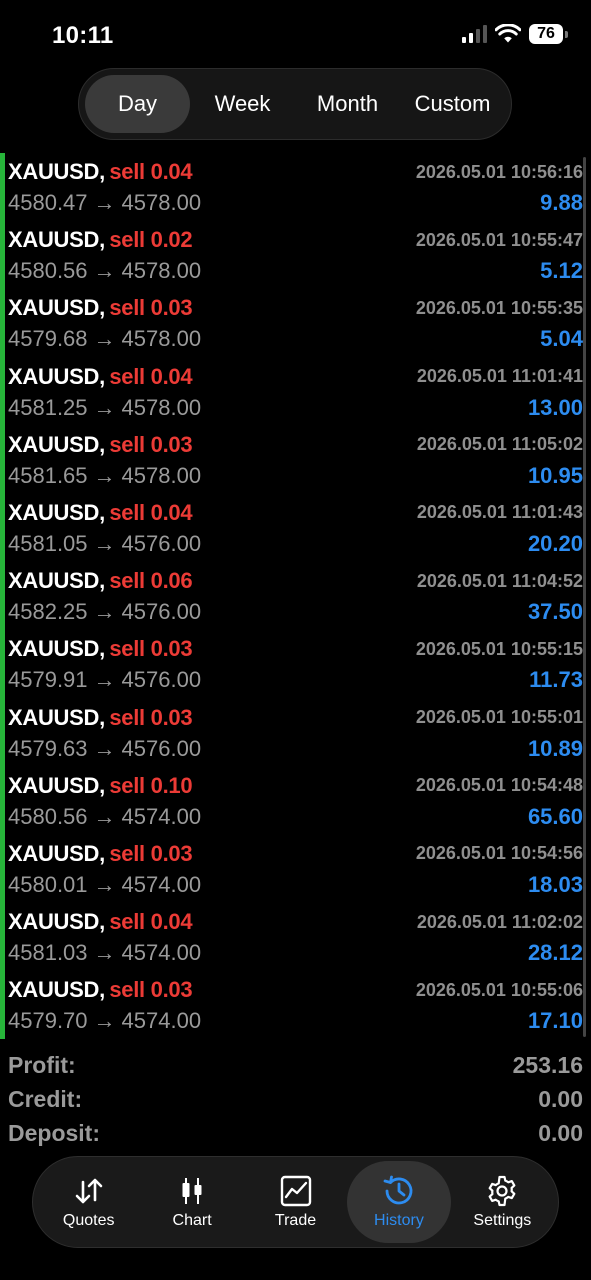 This screenshot has width=591, height=1280. I want to click on trade-line-chart-icon, so click(296, 1191).